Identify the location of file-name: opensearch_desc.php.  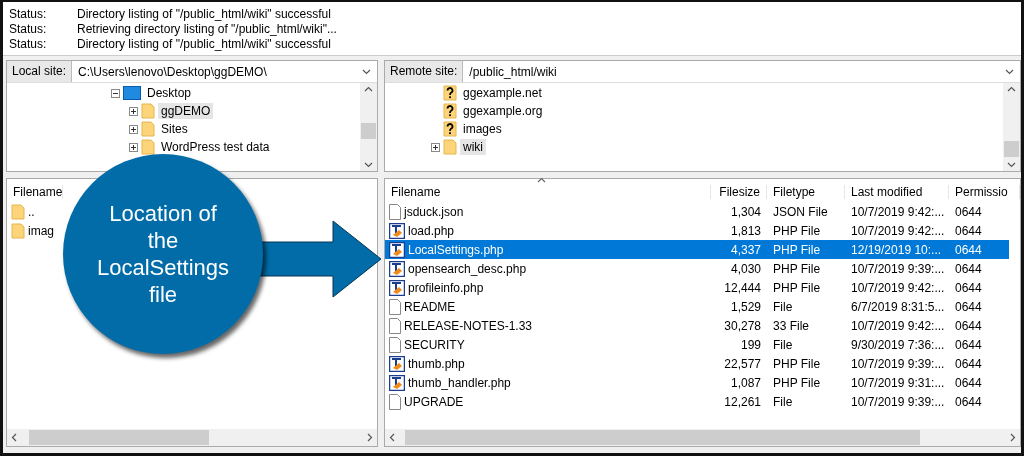
(467, 268).